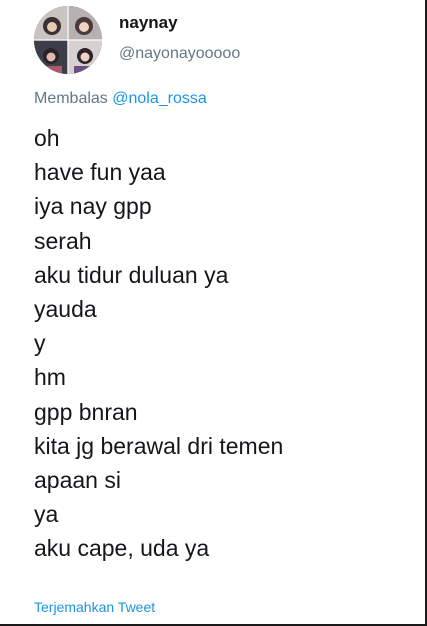 The width and height of the screenshot is (427, 626). What do you see at coordinates (179, 38) in the screenshot?
I see `author-names: naynay @nayonayooooo` at bounding box center [179, 38].